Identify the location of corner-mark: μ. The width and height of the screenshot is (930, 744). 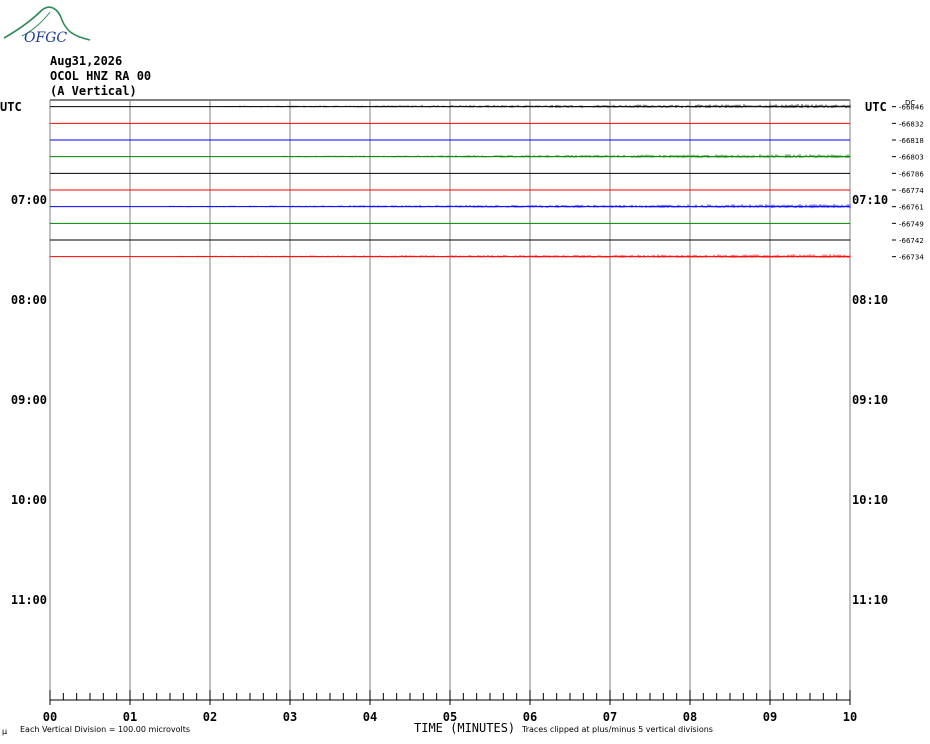
(5, 731).